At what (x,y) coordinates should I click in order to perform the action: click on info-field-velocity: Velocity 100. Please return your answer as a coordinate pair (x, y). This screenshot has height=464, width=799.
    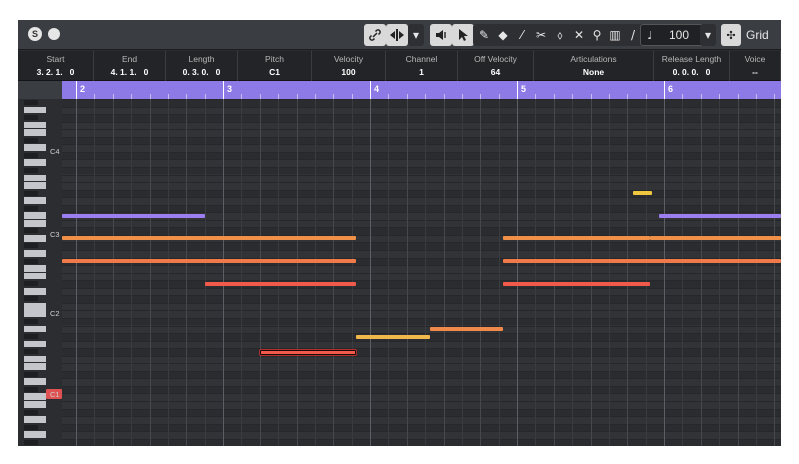
    Looking at the image, I should click on (349, 66).